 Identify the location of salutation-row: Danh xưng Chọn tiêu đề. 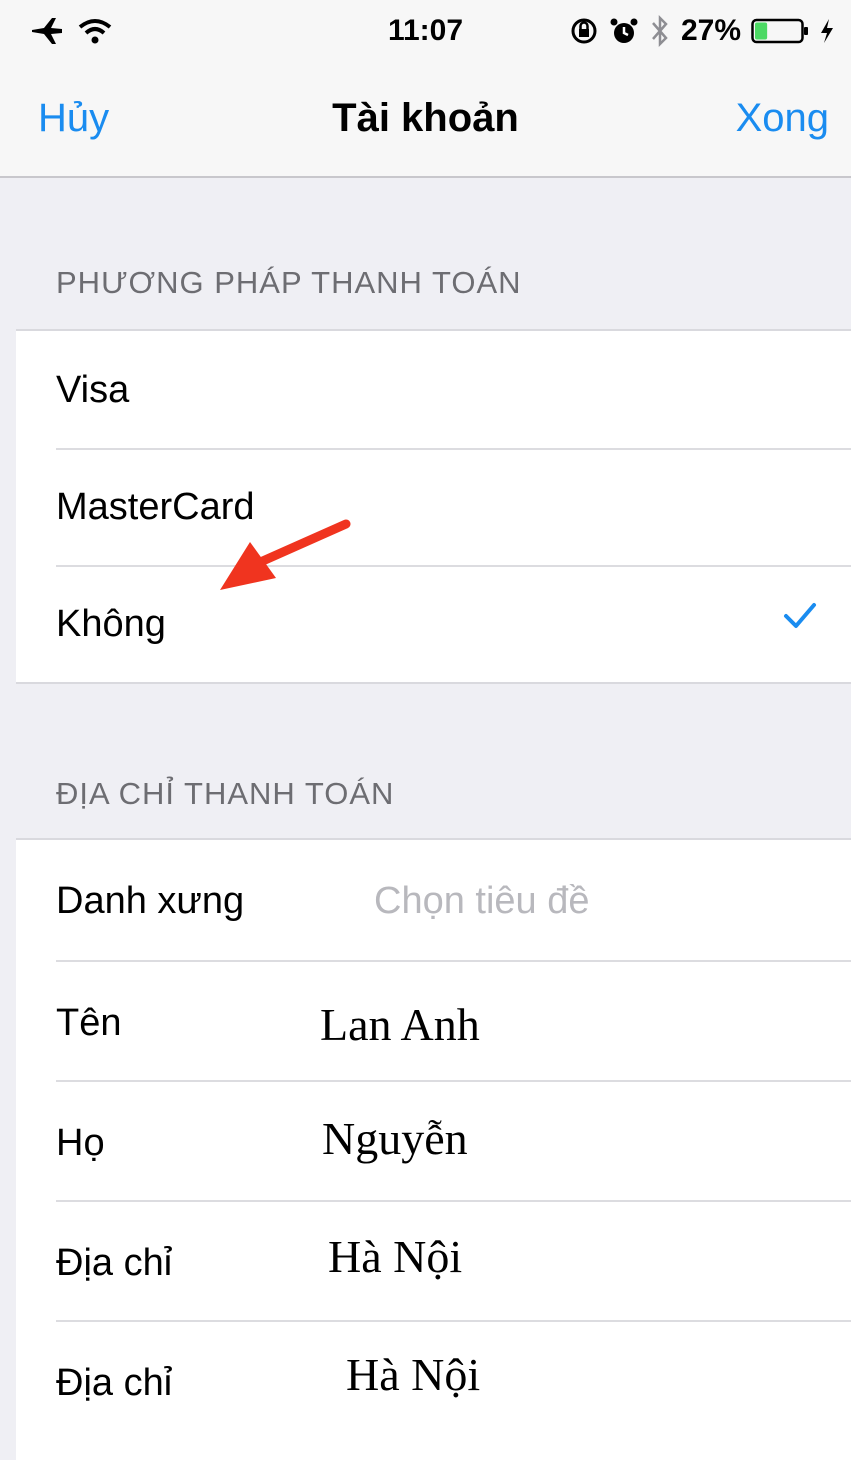
(433, 900).